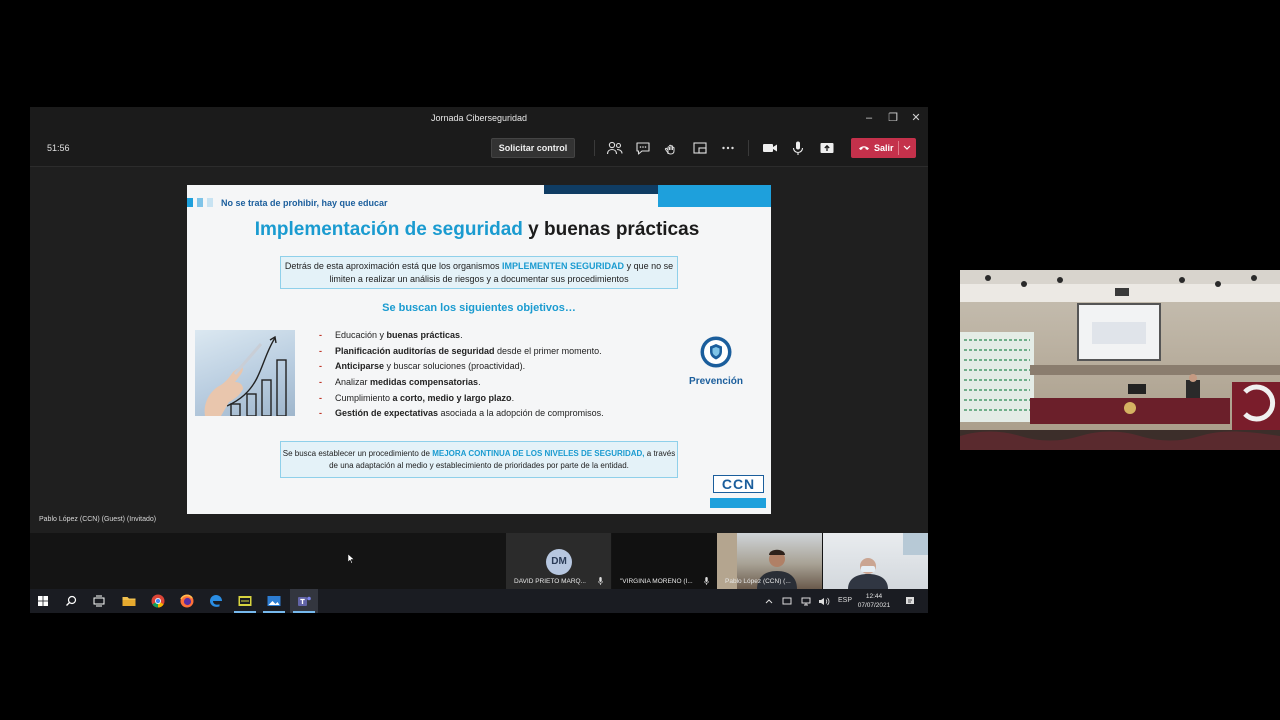 The image size is (1280, 720). What do you see at coordinates (916, 118) in the screenshot?
I see `close-icon: ✕` at bounding box center [916, 118].